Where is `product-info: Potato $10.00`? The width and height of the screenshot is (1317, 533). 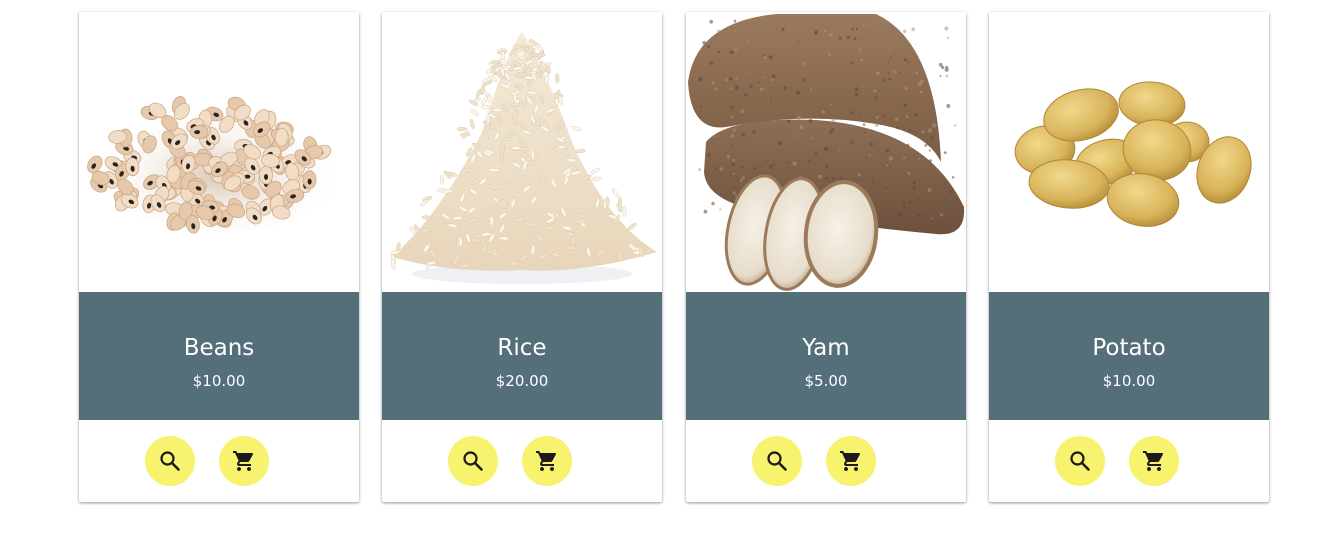
product-info: Potato $10.00 is located at coordinates (1129, 356).